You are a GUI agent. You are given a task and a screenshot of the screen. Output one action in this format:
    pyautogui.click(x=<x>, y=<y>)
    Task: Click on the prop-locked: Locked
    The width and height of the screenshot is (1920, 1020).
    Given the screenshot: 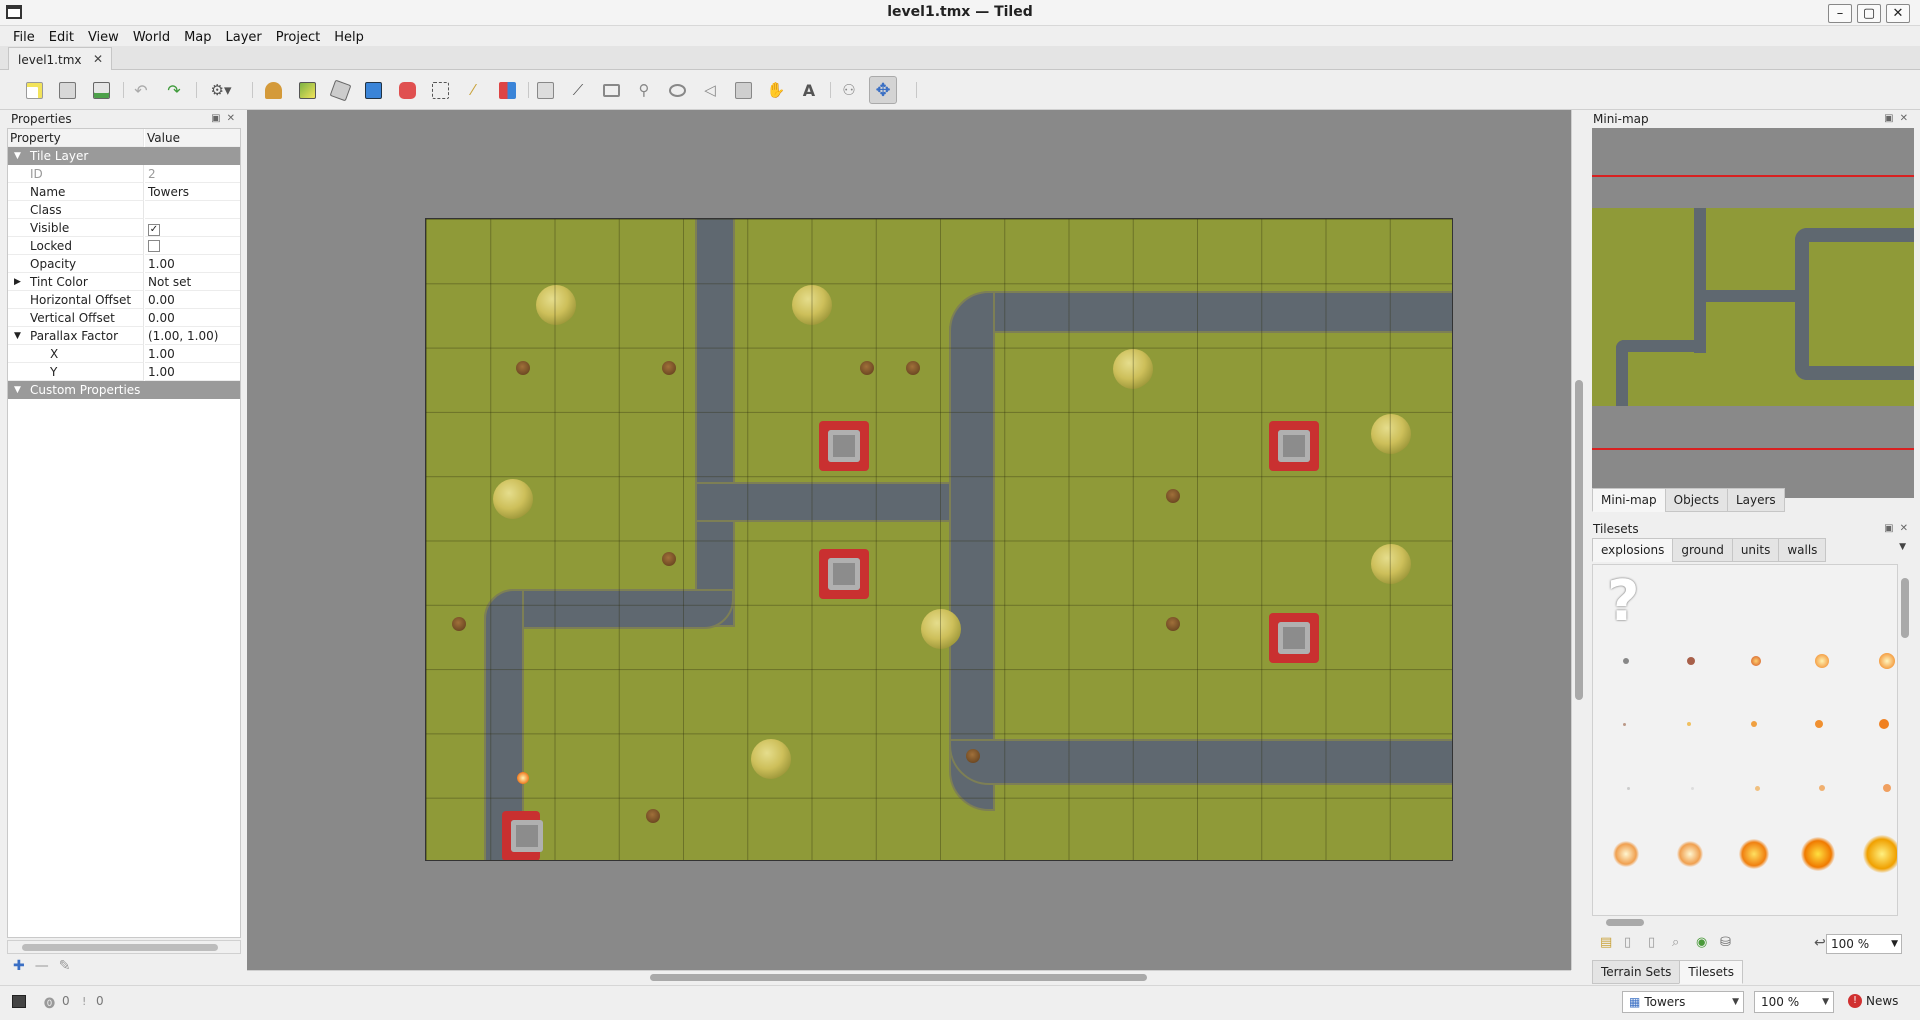 What is the action you would take?
    pyautogui.click(x=124, y=246)
    